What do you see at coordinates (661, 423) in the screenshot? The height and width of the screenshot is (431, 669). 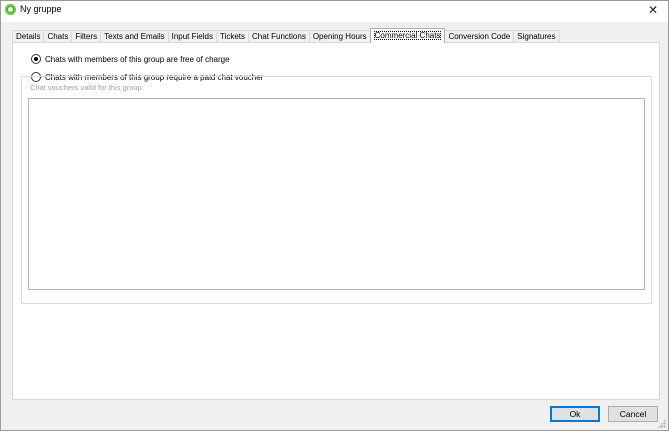 I see `resize-grip` at bounding box center [661, 423].